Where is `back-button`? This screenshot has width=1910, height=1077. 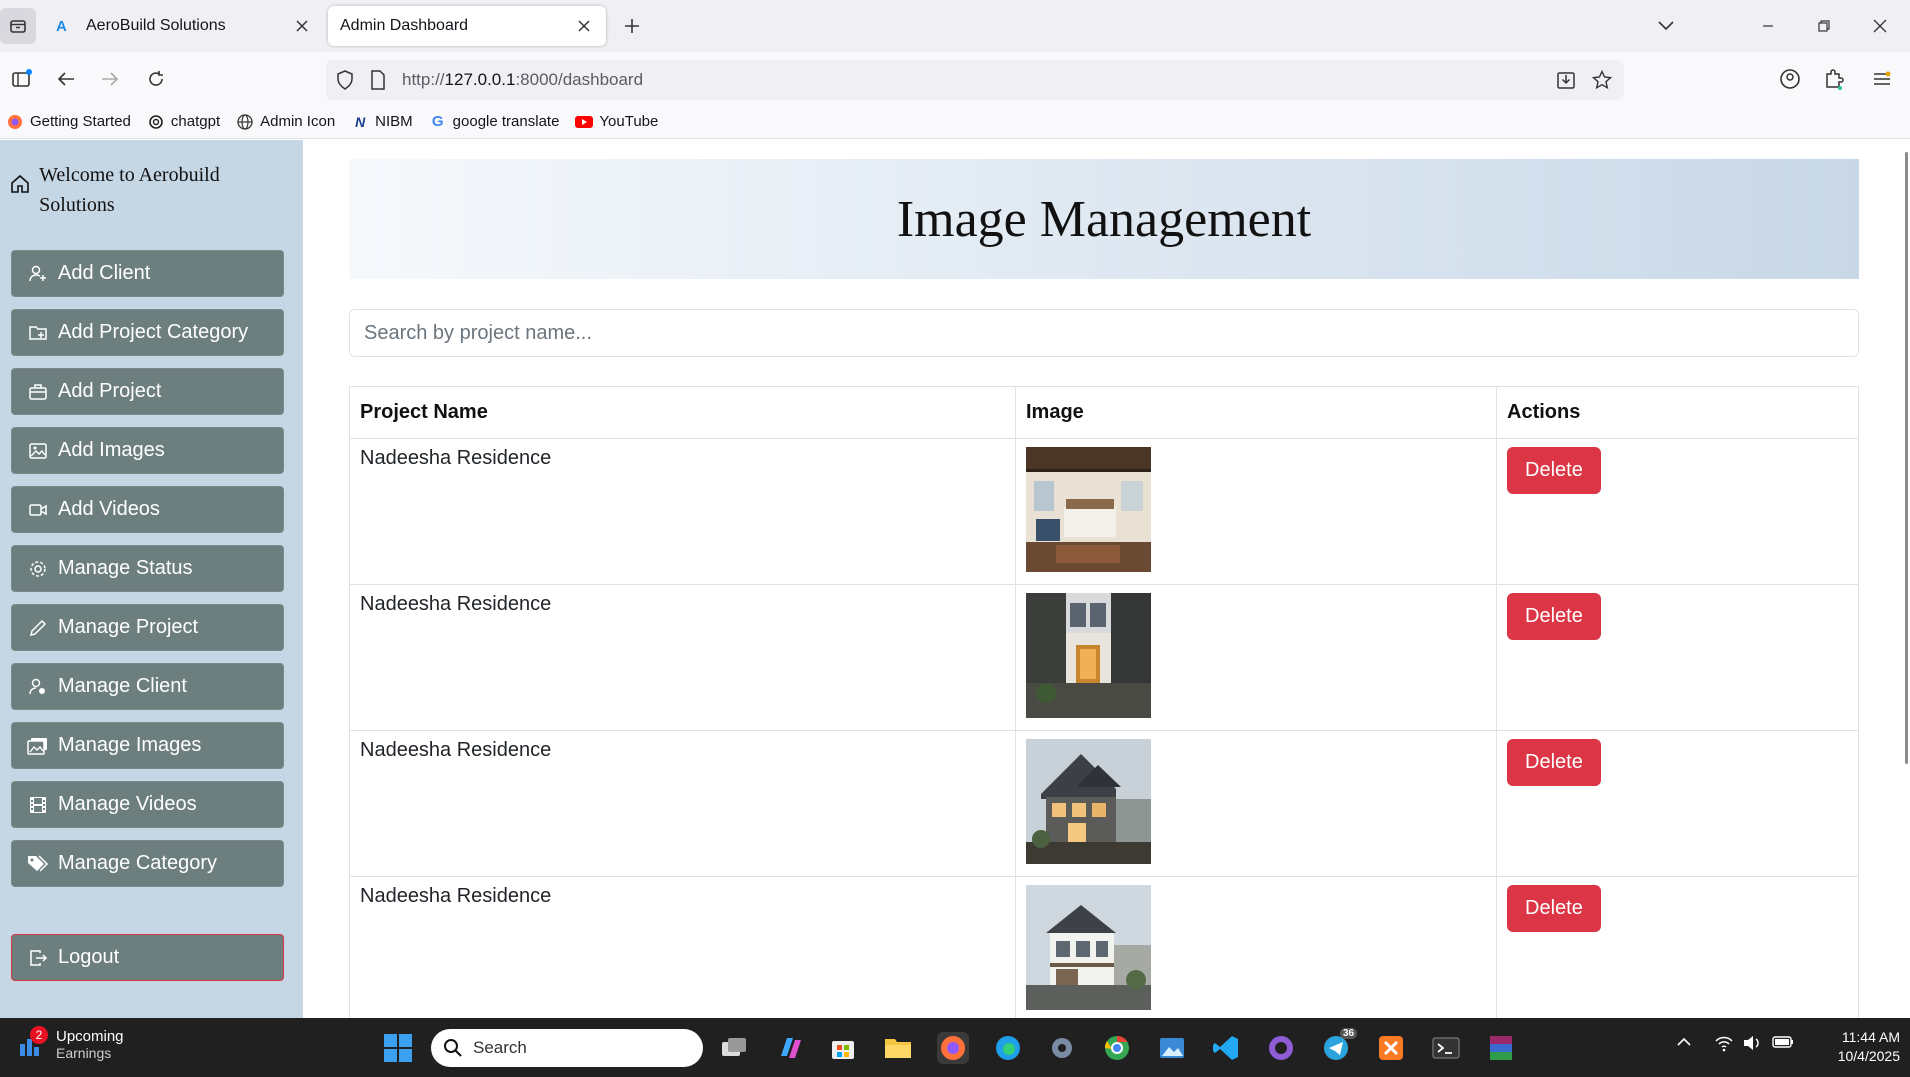 back-button is located at coordinates (66, 79).